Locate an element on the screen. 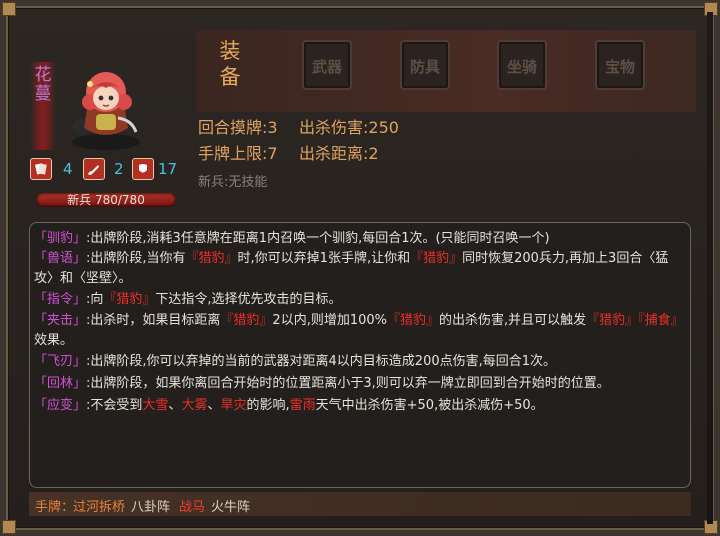 The width and height of the screenshot is (720, 536). skill-name: 「驯豹」 is located at coordinates (60, 238).